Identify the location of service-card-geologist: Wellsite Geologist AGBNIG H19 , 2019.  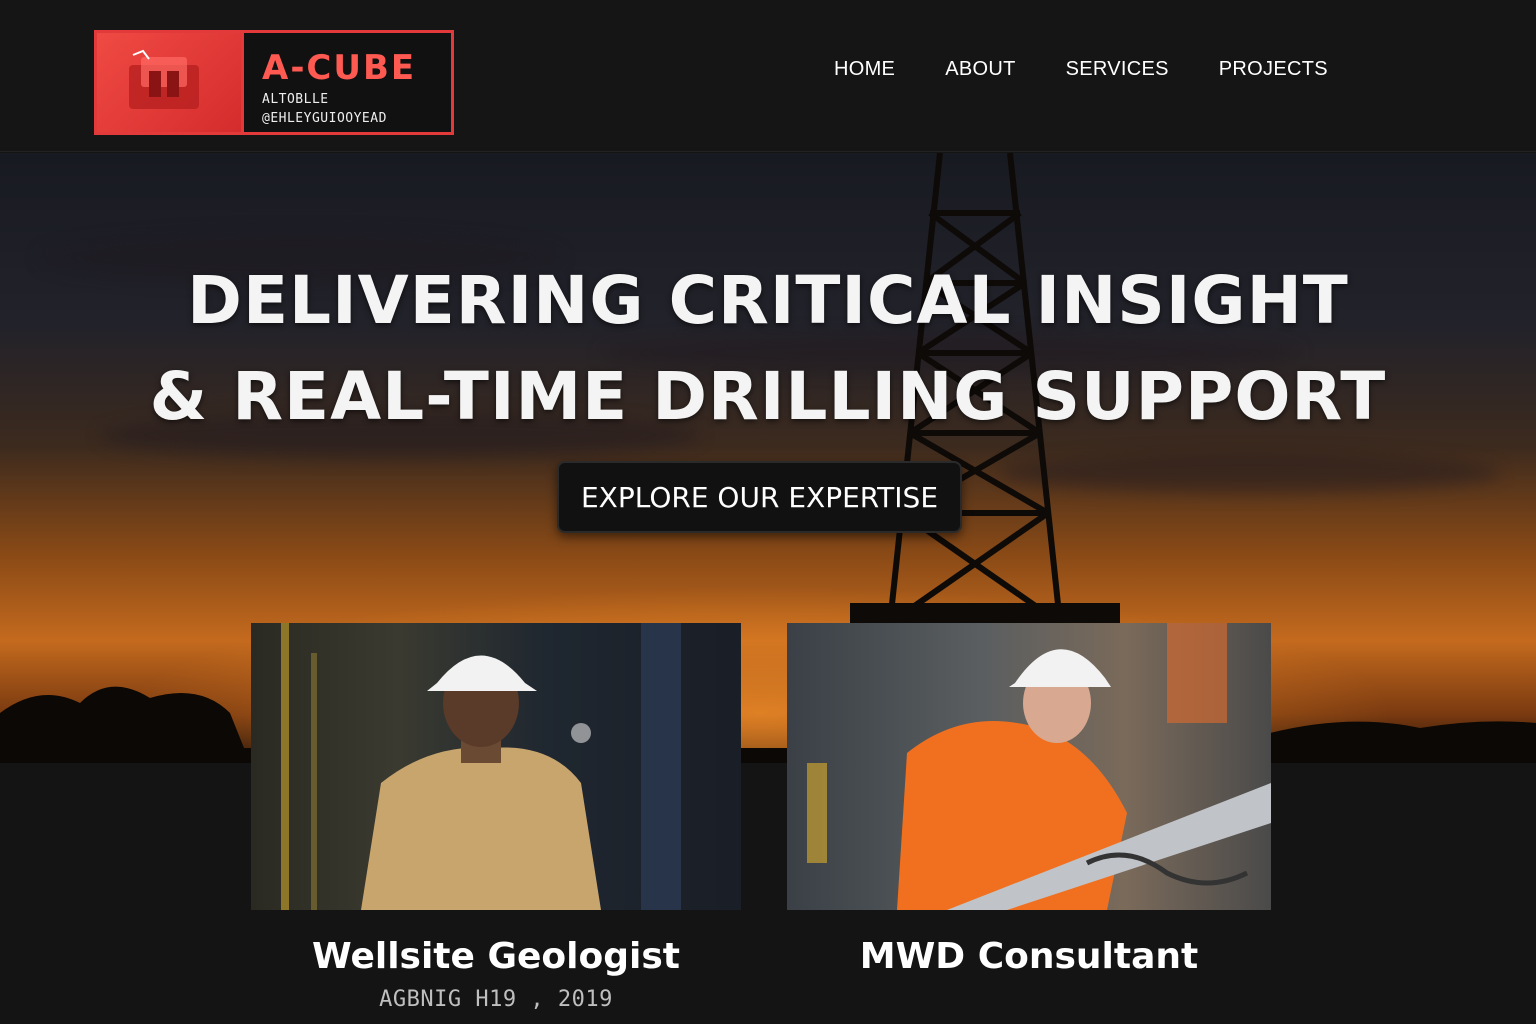
(496, 817).